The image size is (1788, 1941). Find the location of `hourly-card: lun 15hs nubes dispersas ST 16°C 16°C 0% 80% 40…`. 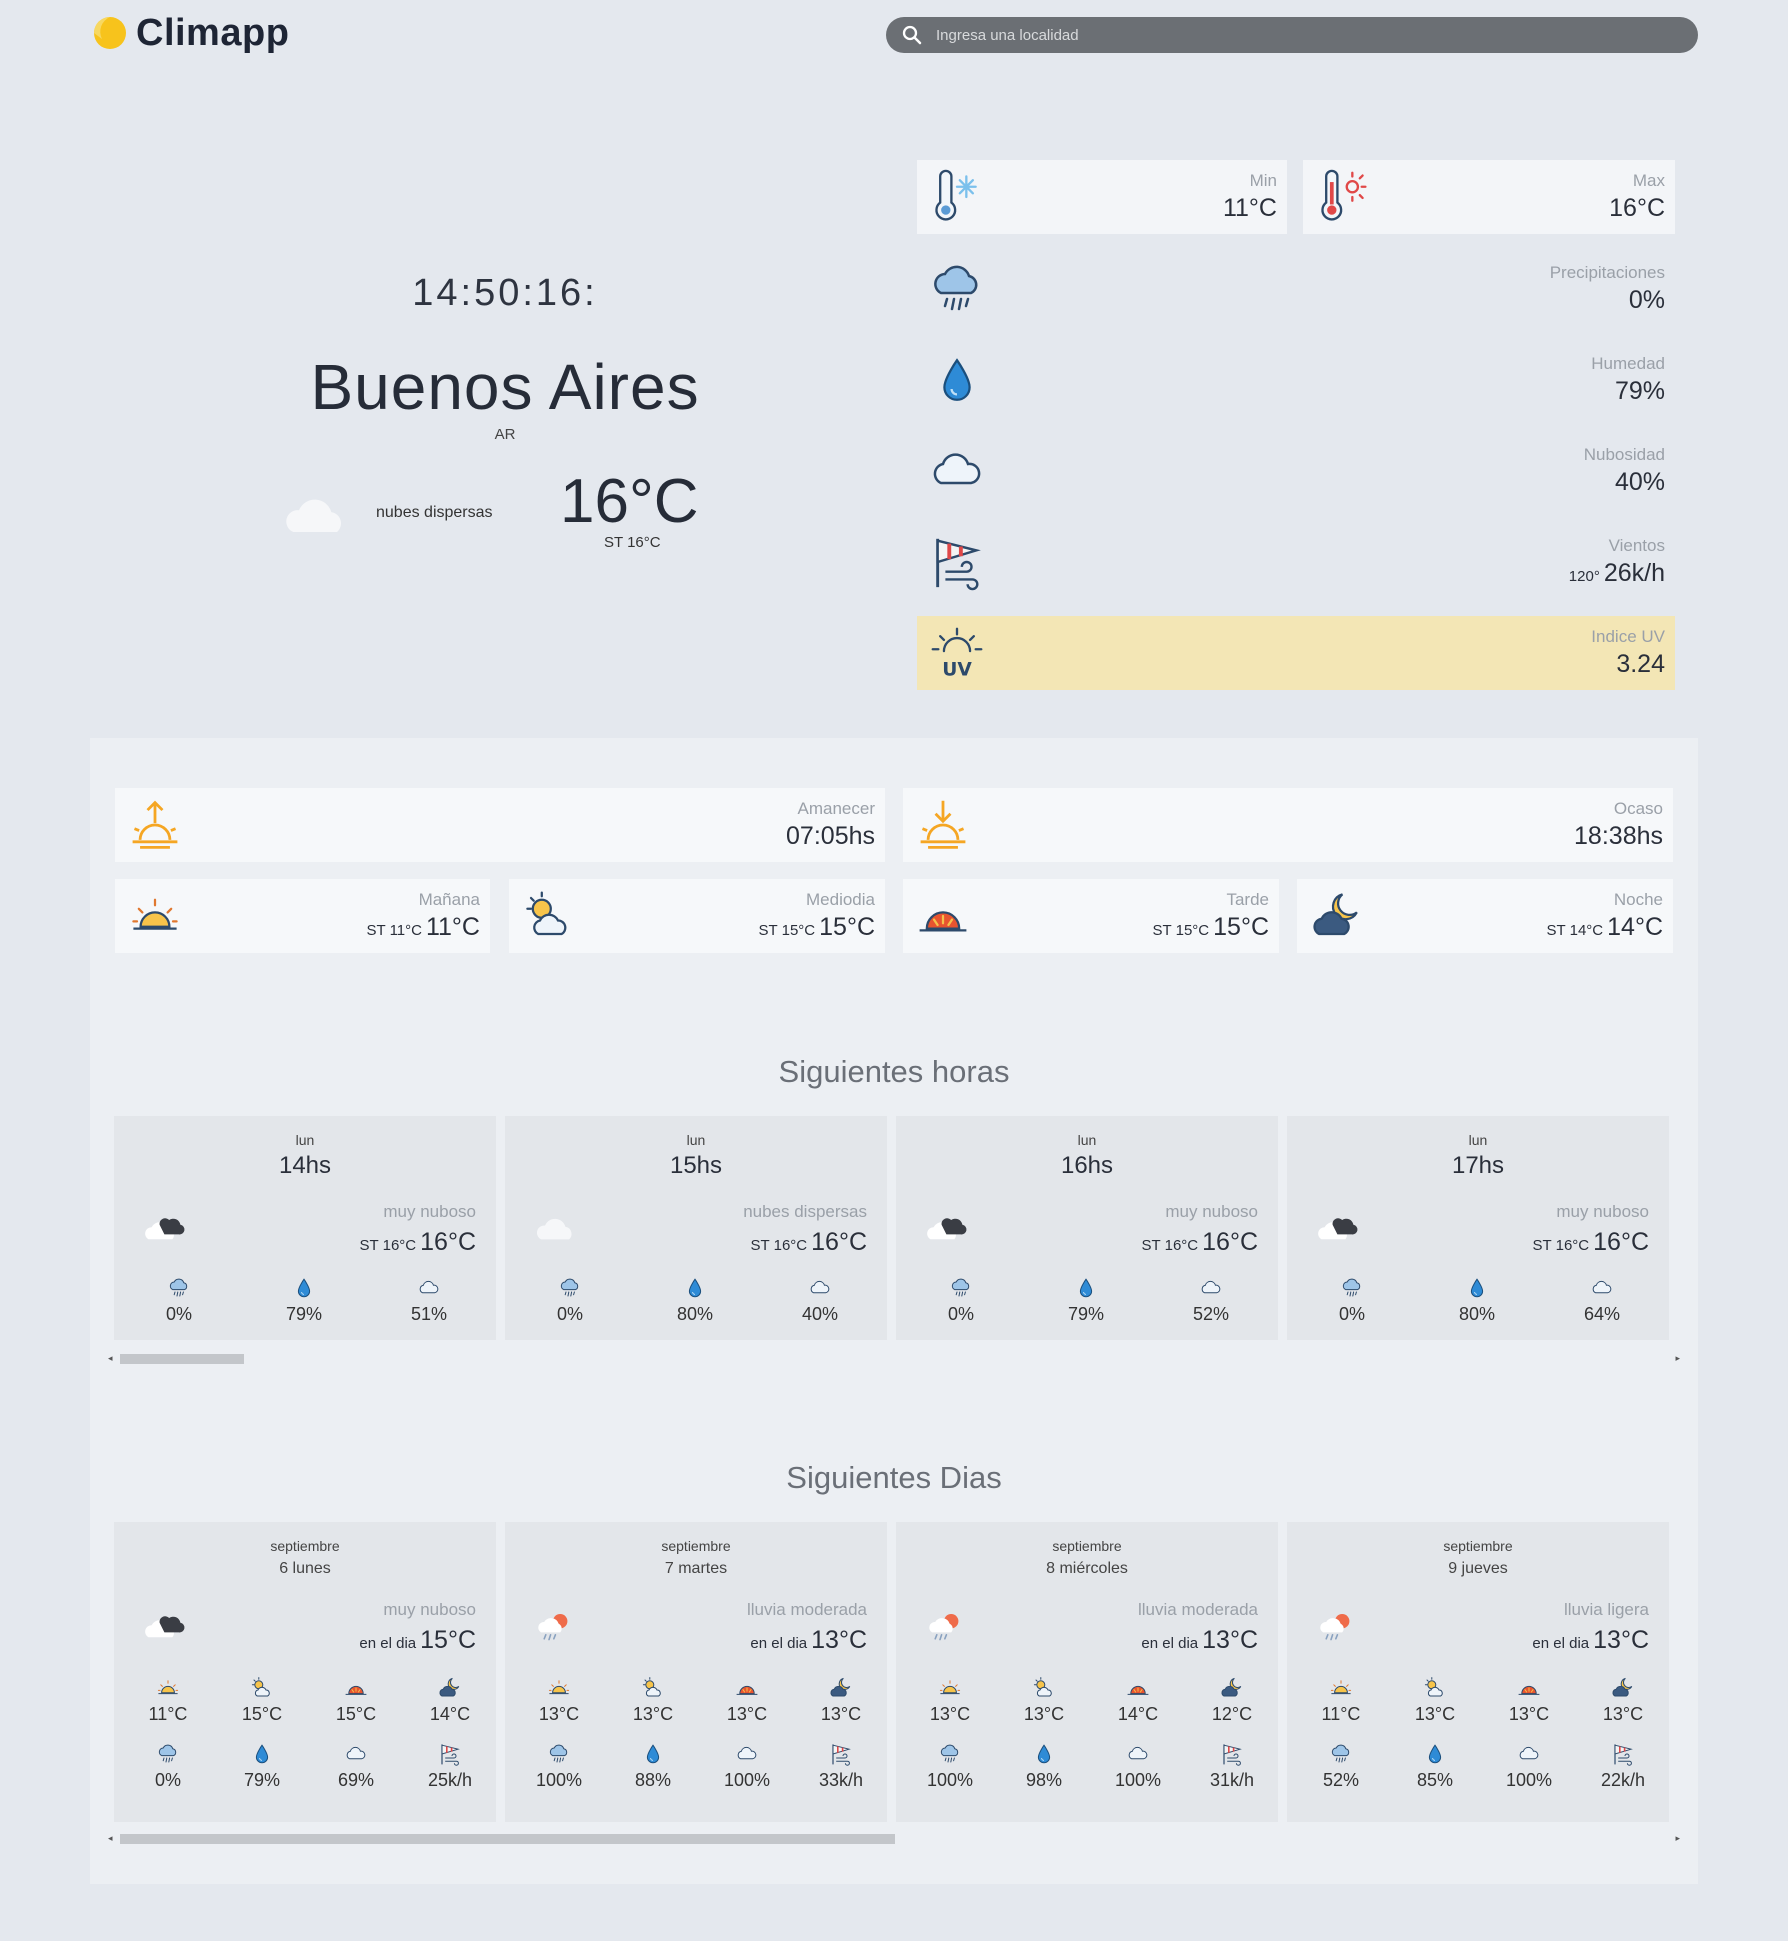

hourly-card: lun 15hs nubes dispersas ST 16°C 16°C 0% 80% 40… is located at coordinates (696, 1228).